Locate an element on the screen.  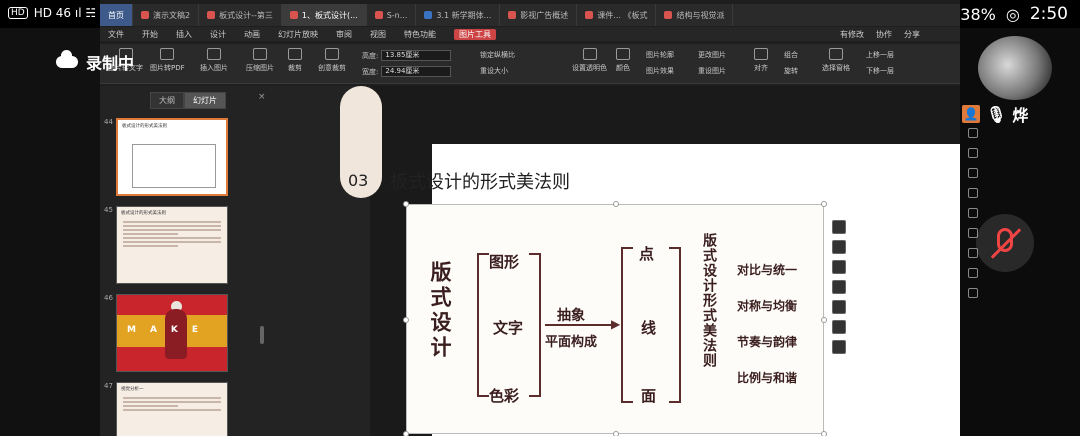
picture-effect-button: 图片效果 is located at coordinates (660, 71).